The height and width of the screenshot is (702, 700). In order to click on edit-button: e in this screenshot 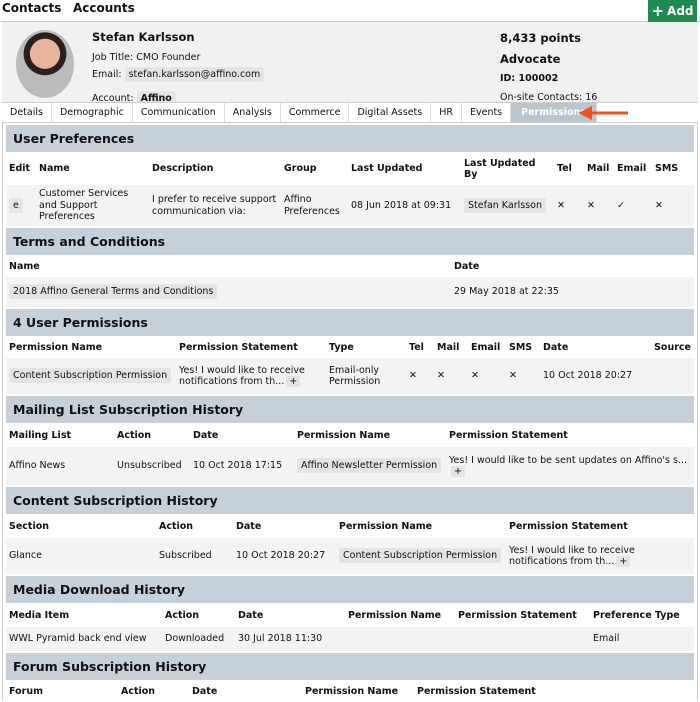, I will do `click(16, 205)`.